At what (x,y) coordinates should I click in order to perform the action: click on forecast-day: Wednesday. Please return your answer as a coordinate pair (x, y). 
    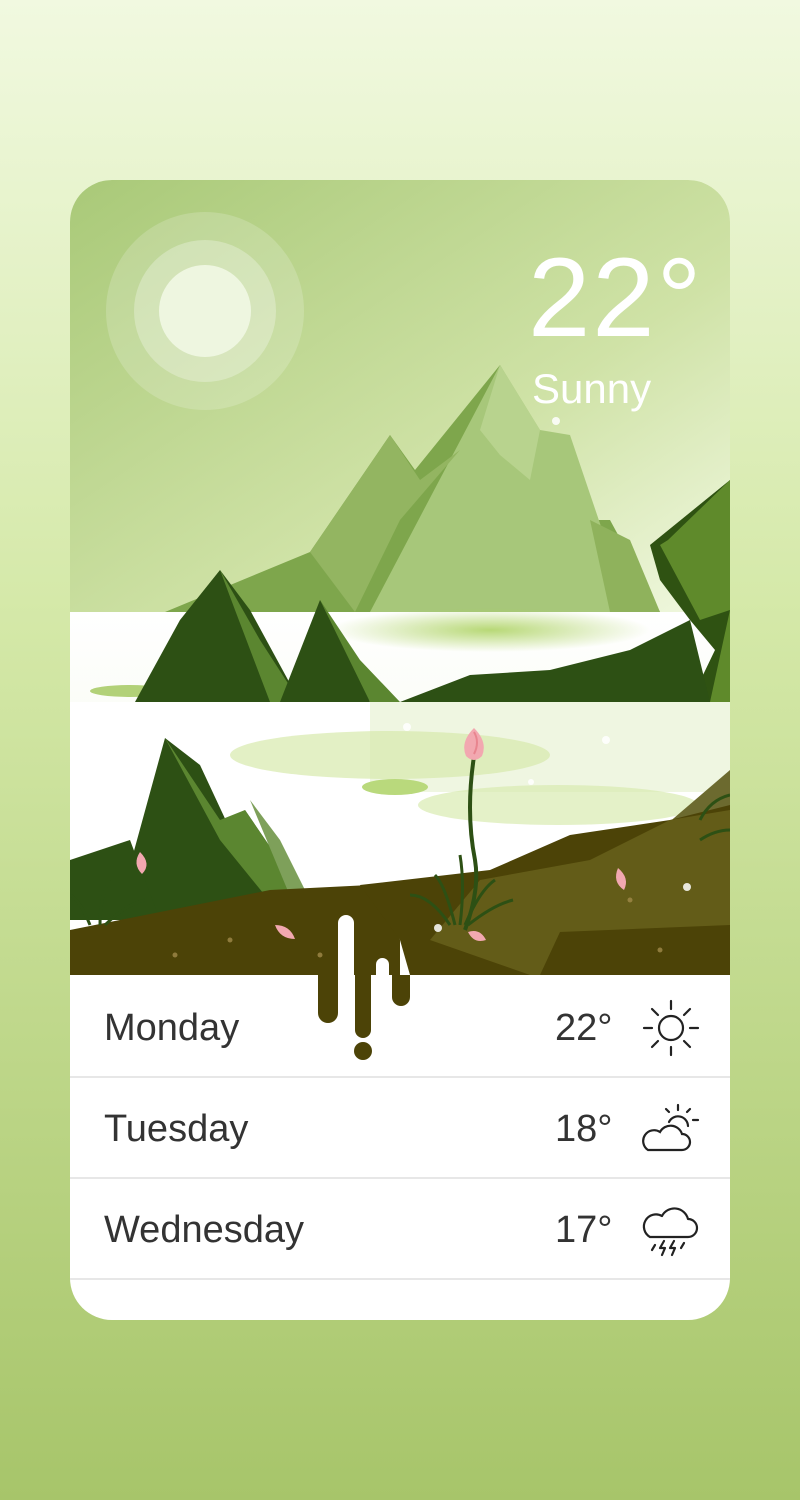
    Looking at the image, I should click on (204, 1230).